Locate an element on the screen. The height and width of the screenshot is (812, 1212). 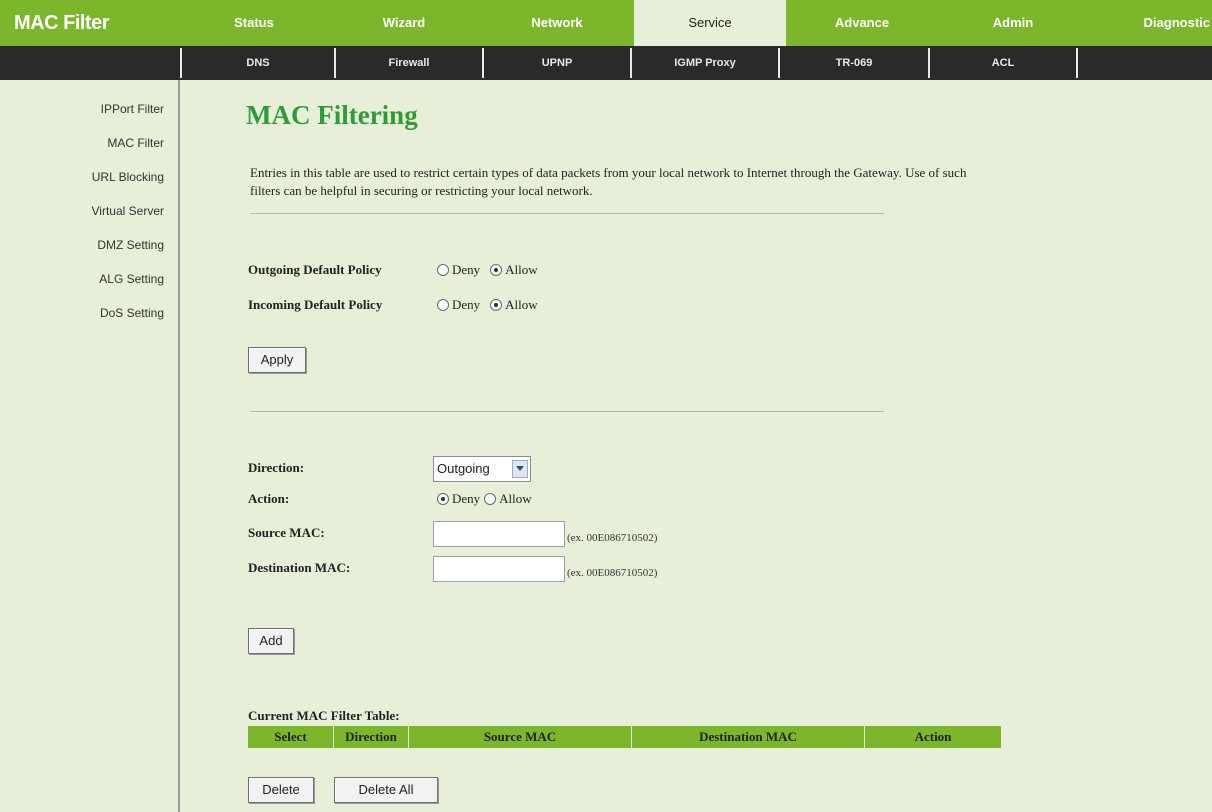
radio-action-allow is located at coordinates (490, 499).